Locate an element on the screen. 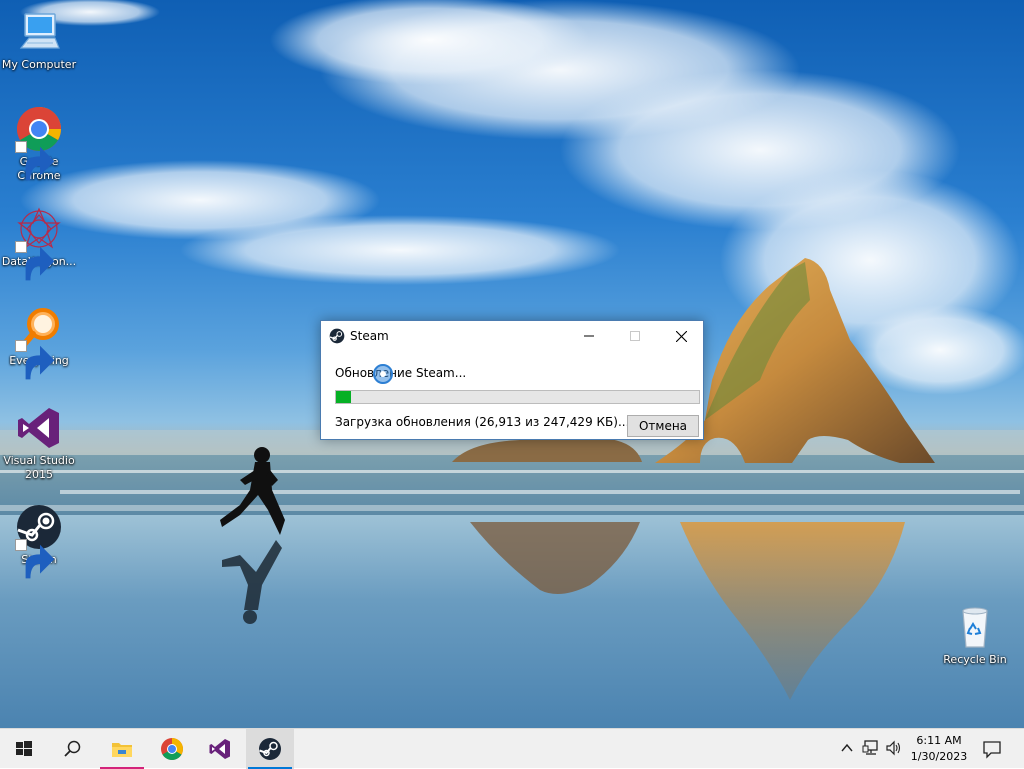  system-clock: 6:11 AM 1/30/2023 is located at coordinates (939, 749).